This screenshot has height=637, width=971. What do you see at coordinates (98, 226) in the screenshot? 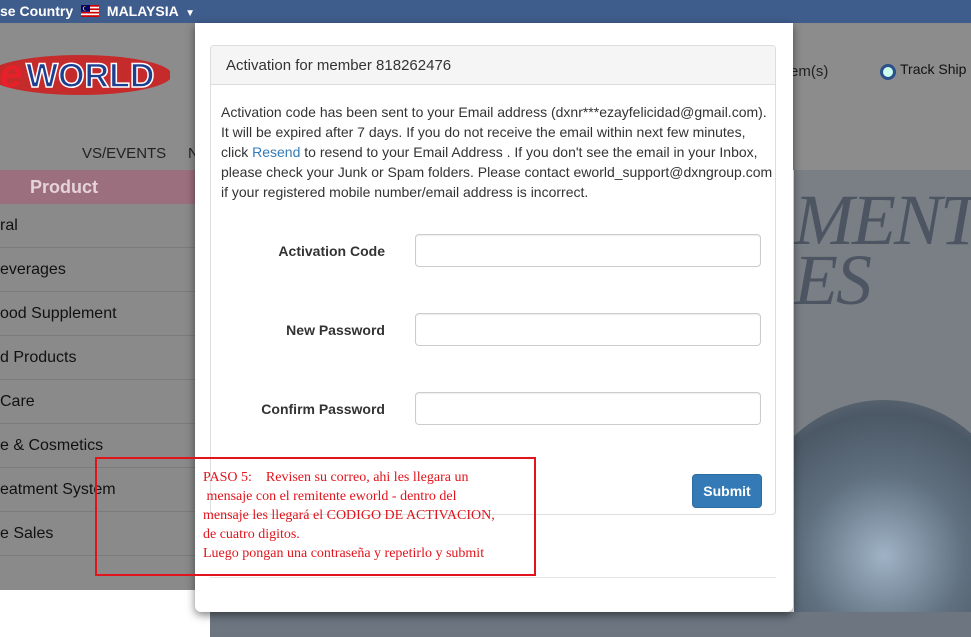
I see `sidebar-item: ral` at bounding box center [98, 226].